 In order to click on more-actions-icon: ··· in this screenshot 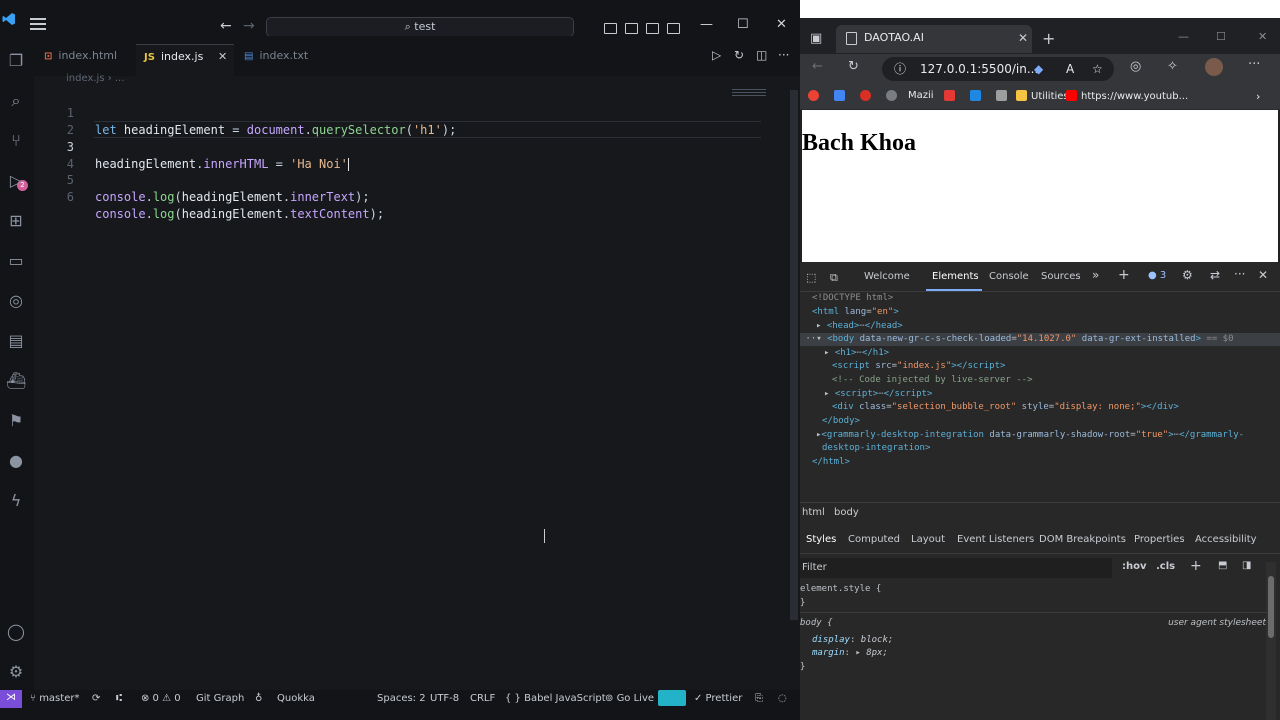, I will do `click(783, 55)`.